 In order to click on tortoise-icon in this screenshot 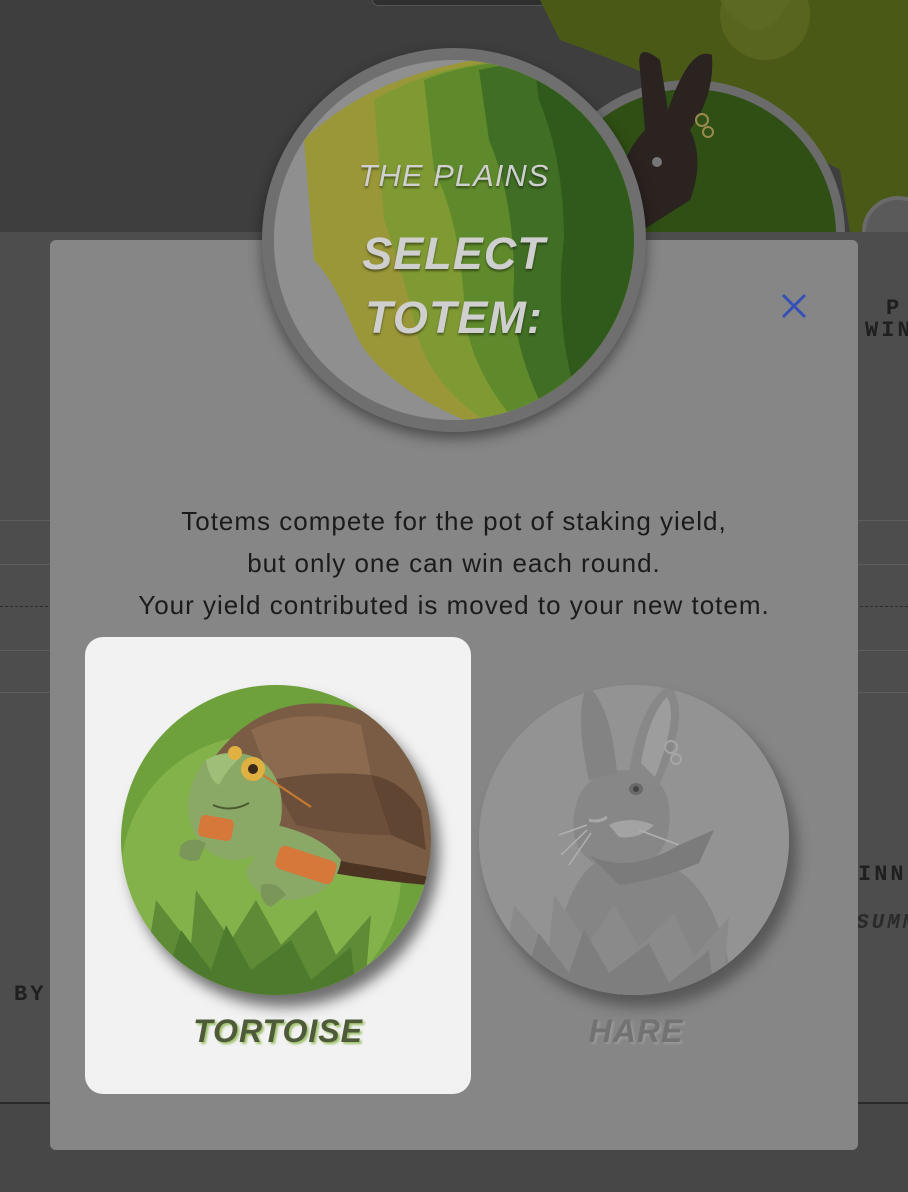, I will do `click(276, 840)`.